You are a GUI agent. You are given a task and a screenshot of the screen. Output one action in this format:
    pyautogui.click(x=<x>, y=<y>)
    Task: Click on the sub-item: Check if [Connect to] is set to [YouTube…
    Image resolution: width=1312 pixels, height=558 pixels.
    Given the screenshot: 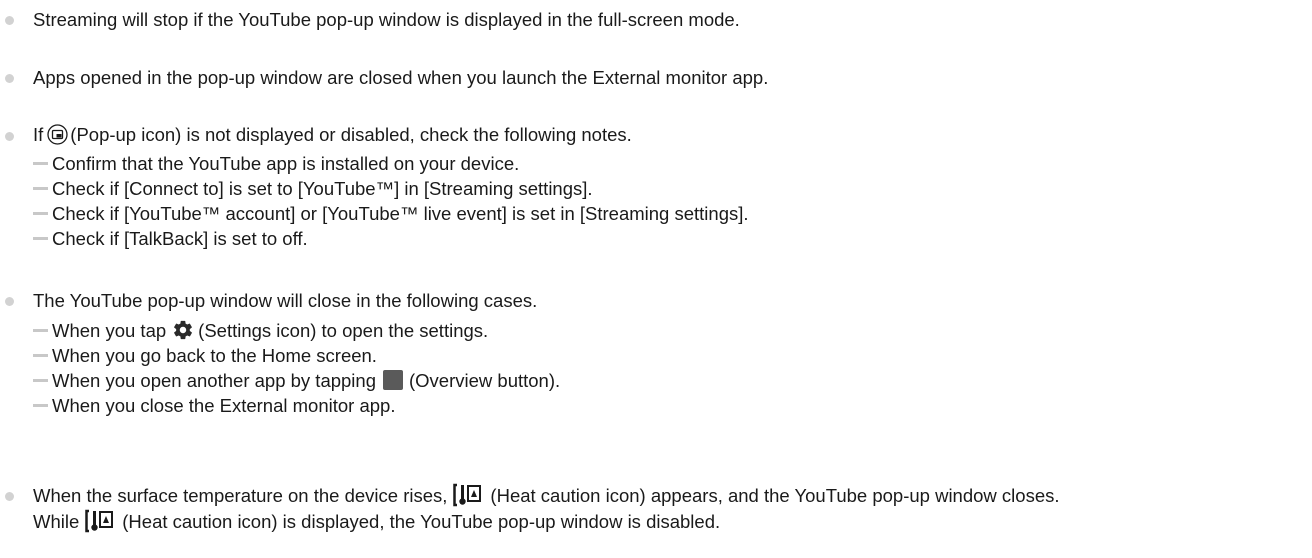 What is the action you would take?
    pyautogui.click(x=313, y=189)
    